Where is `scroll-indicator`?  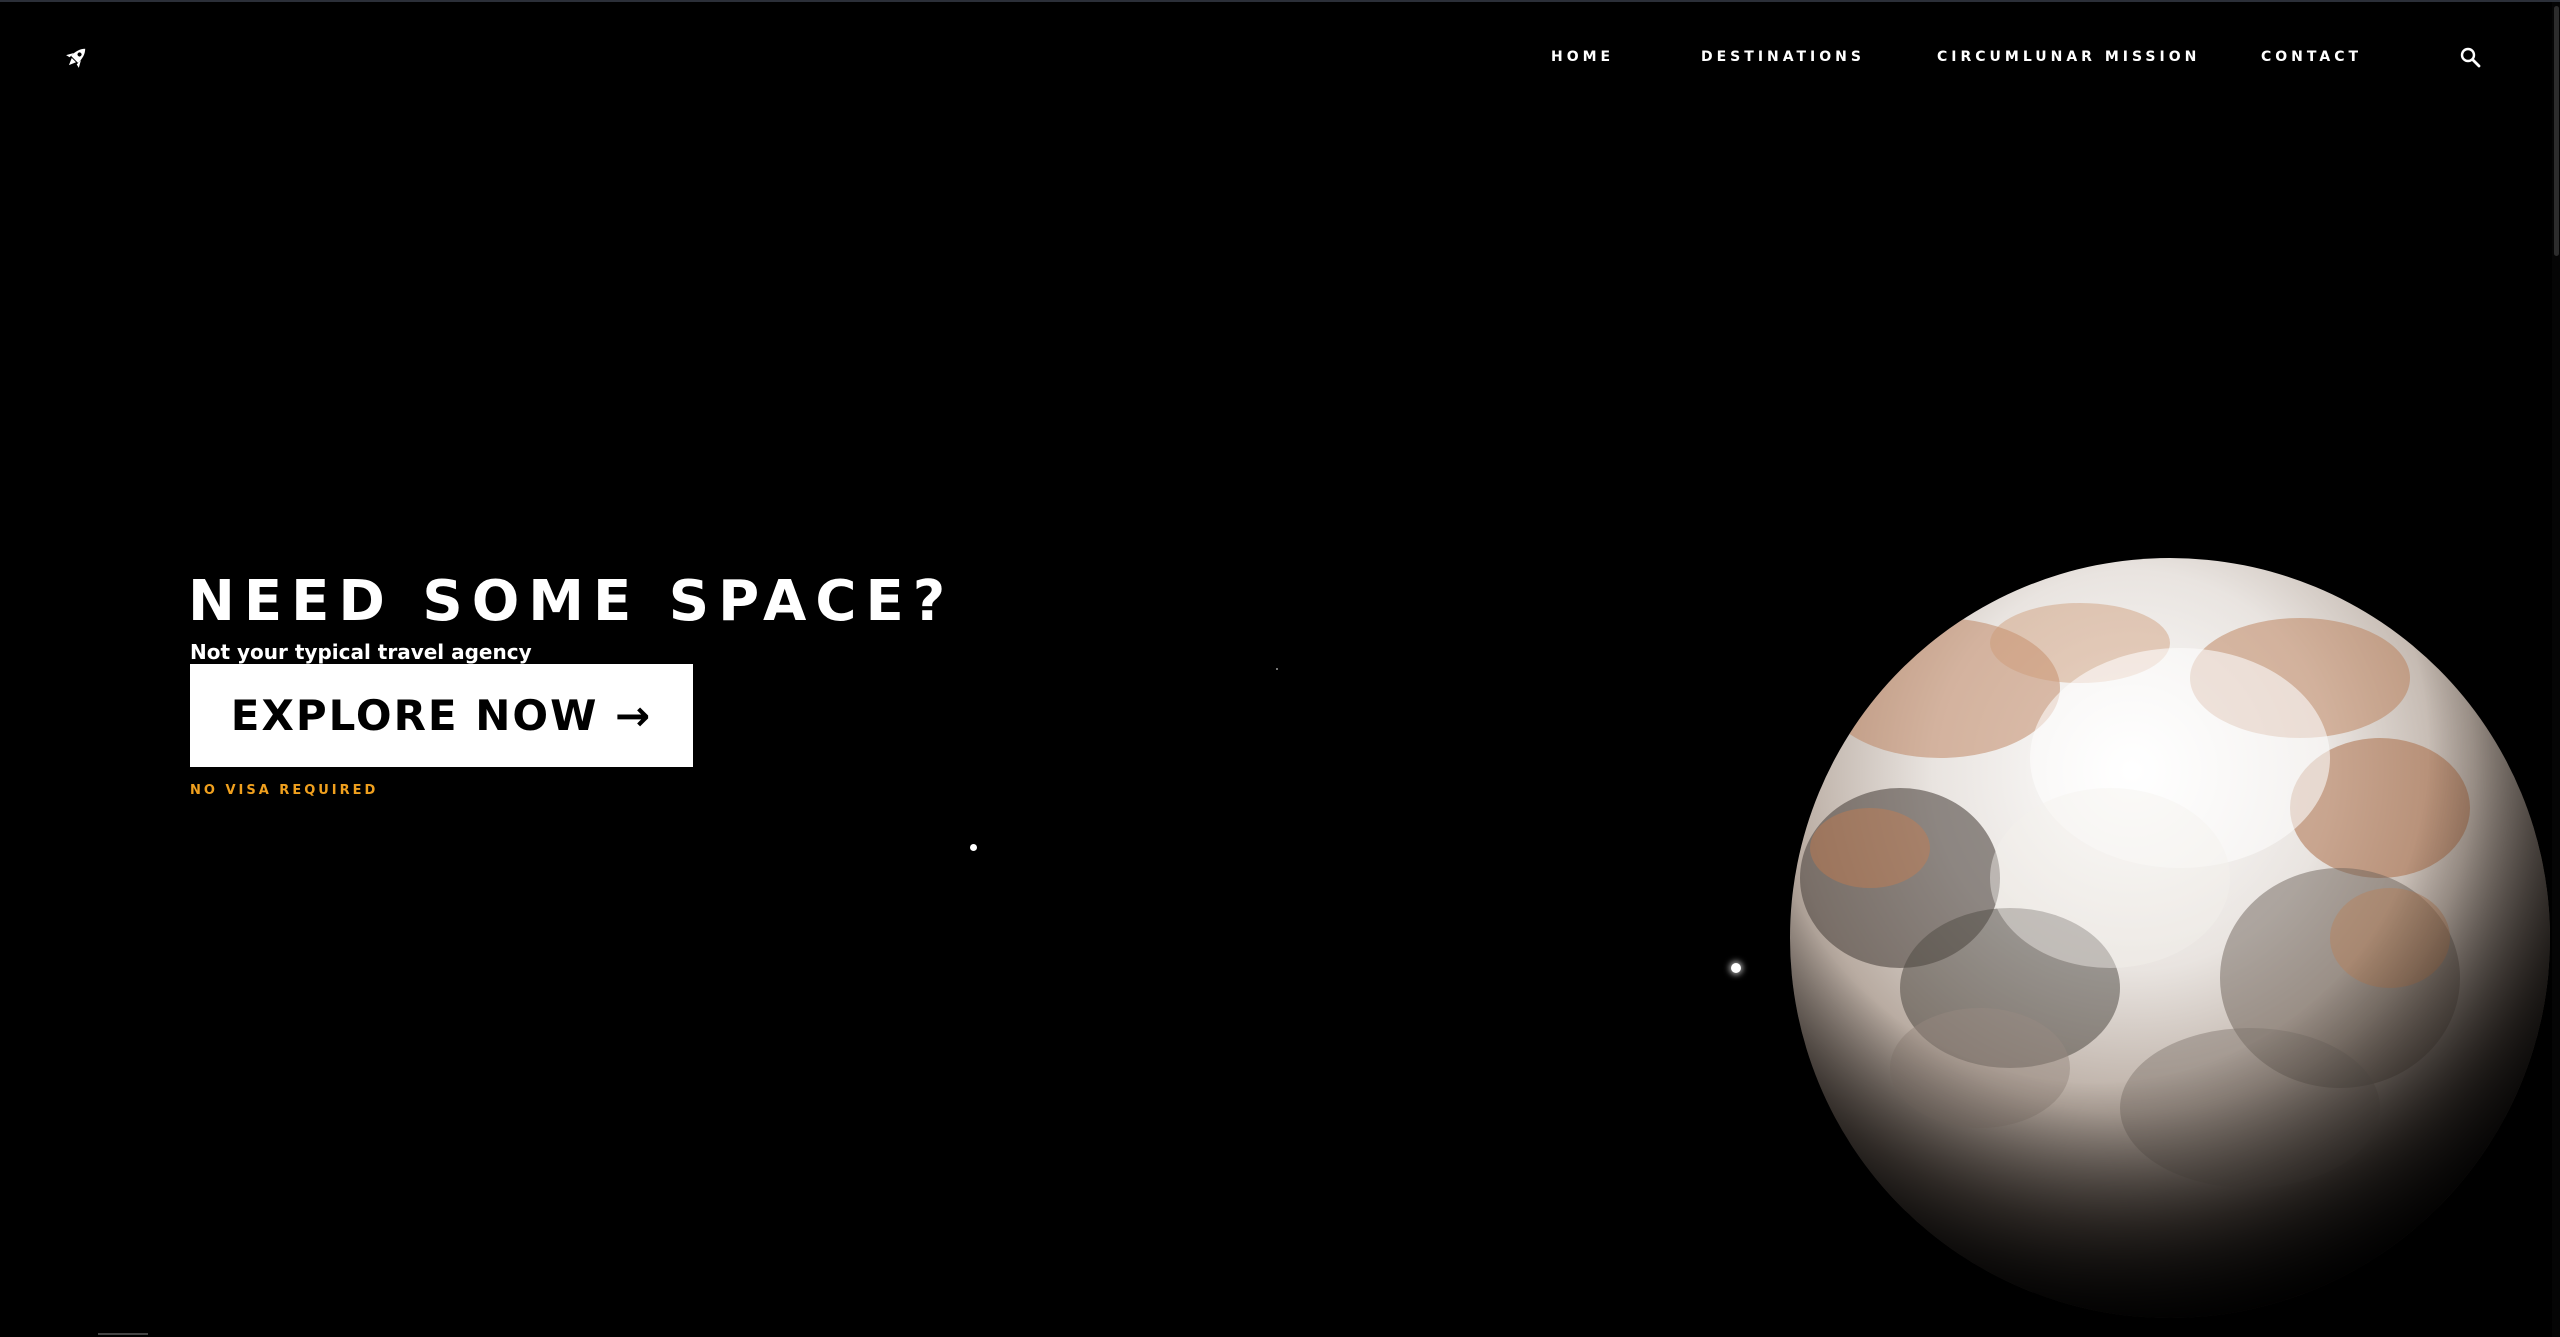 scroll-indicator is located at coordinates (123, 1334).